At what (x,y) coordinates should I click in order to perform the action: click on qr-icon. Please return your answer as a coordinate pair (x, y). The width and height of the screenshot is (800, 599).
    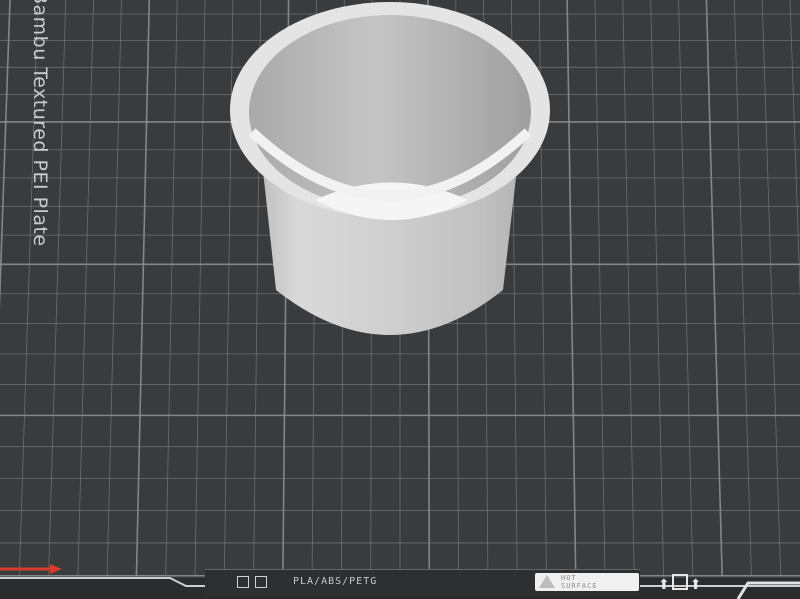
    Looking at the image, I should click on (261, 582).